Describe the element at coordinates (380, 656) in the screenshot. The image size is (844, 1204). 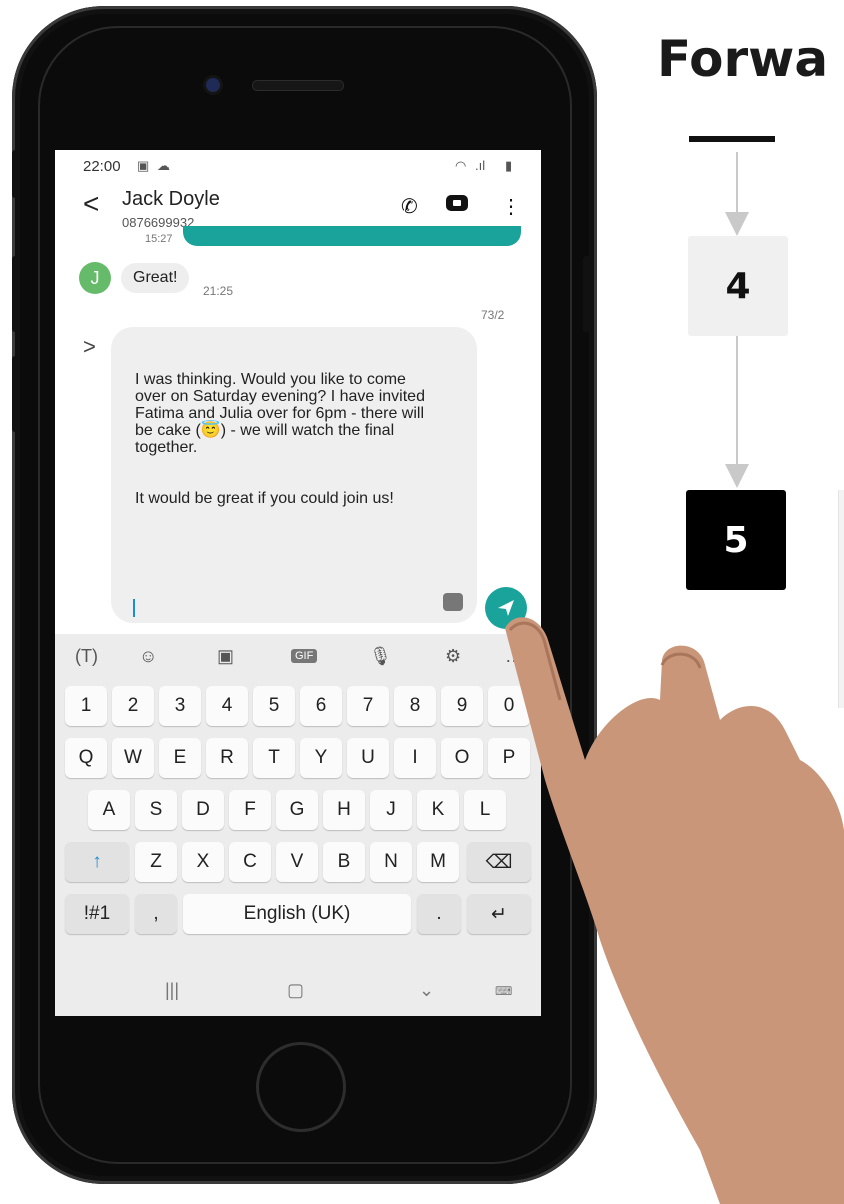
I see `microphone-icon: 🎙` at that location.